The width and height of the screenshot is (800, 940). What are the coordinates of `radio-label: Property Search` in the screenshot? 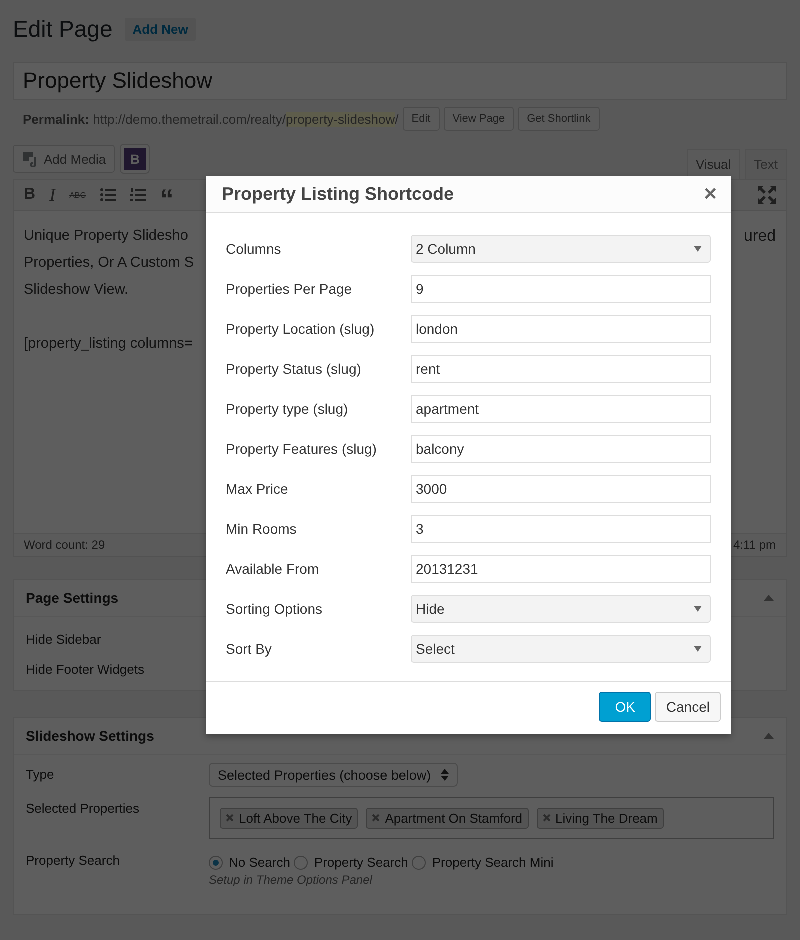 It's located at (361, 862).